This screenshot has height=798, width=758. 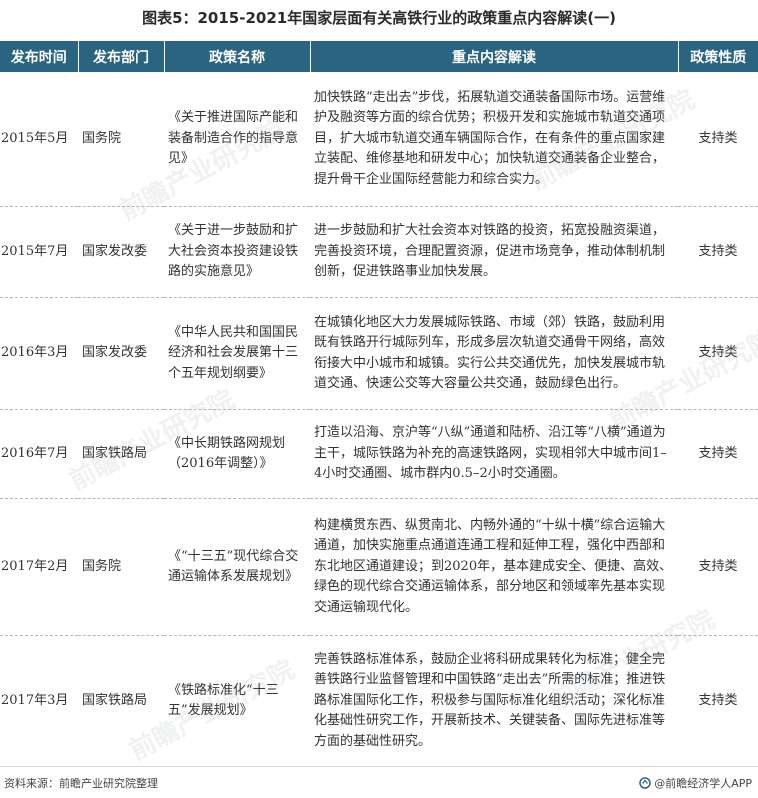 What do you see at coordinates (39, 56) in the screenshot?
I see `header-date: 发布时间` at bounding box center [39, 56].